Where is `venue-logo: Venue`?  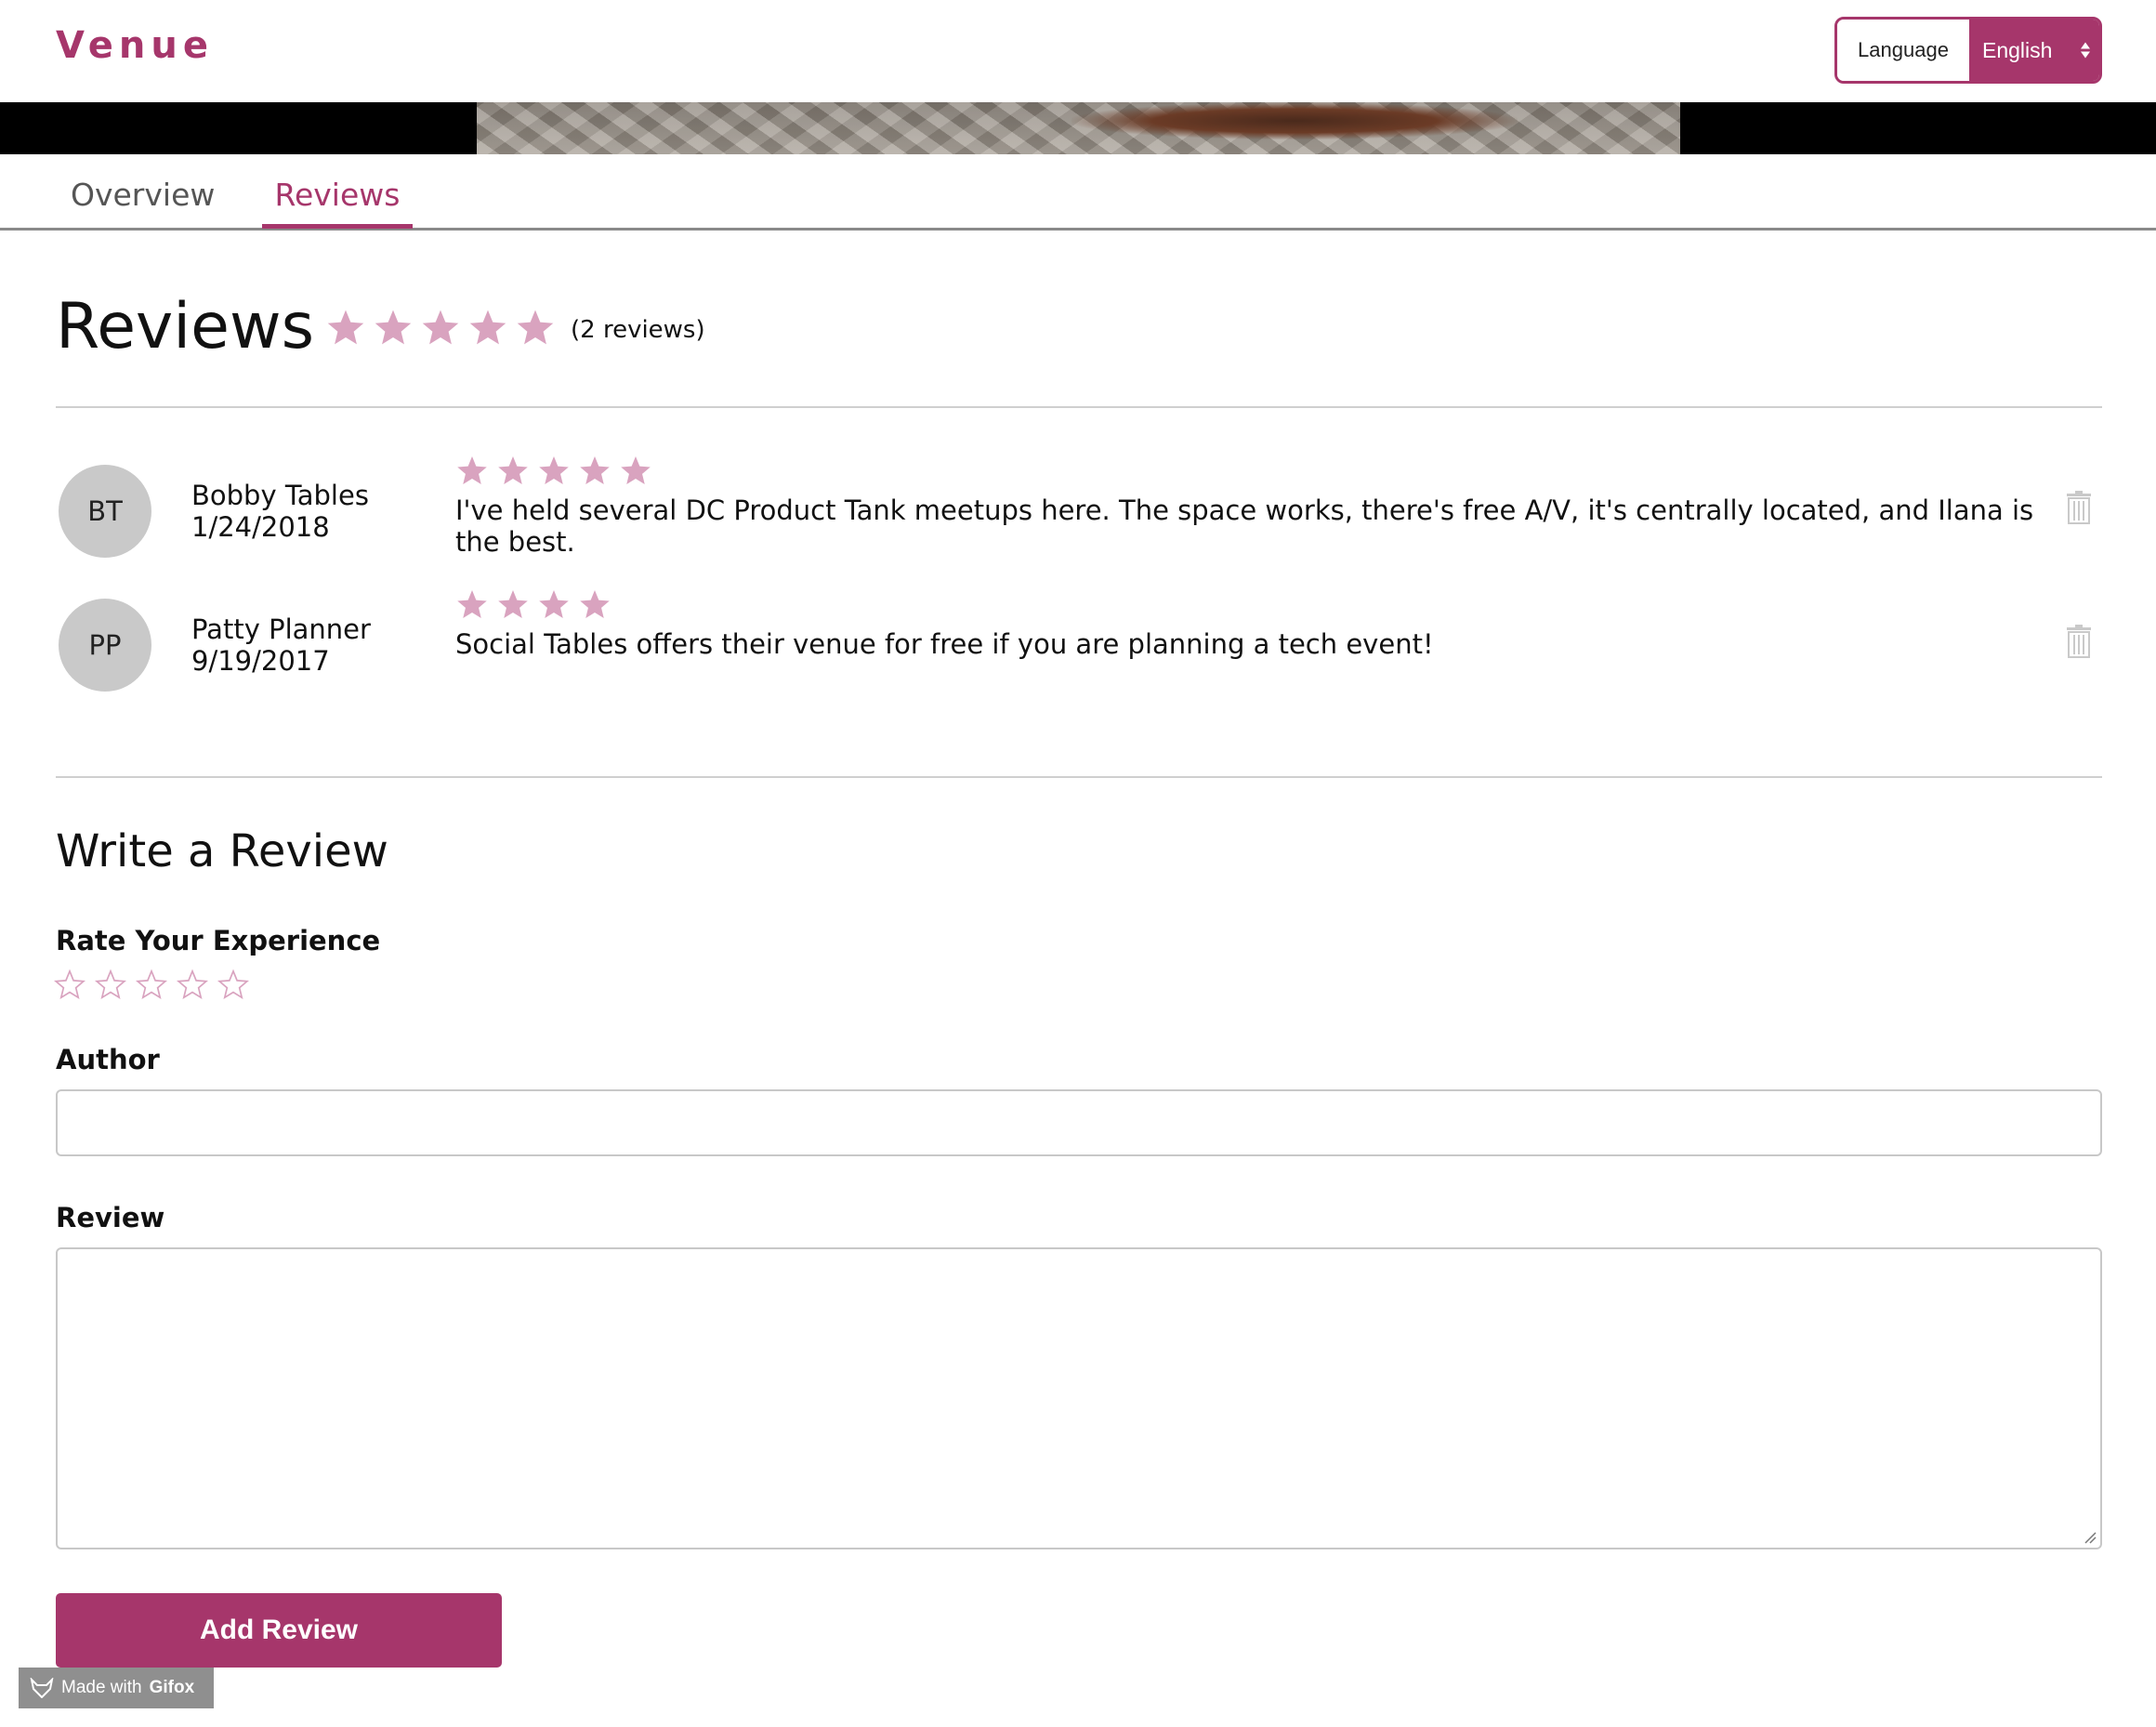 venue-logo: Venue is located at coordinates (135, 45).